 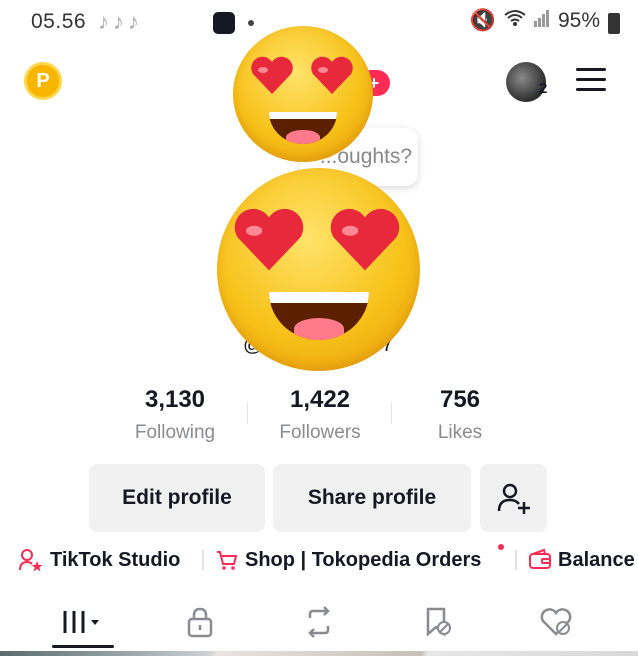 I want to click on tab-videos, so click(x=82, y=622).